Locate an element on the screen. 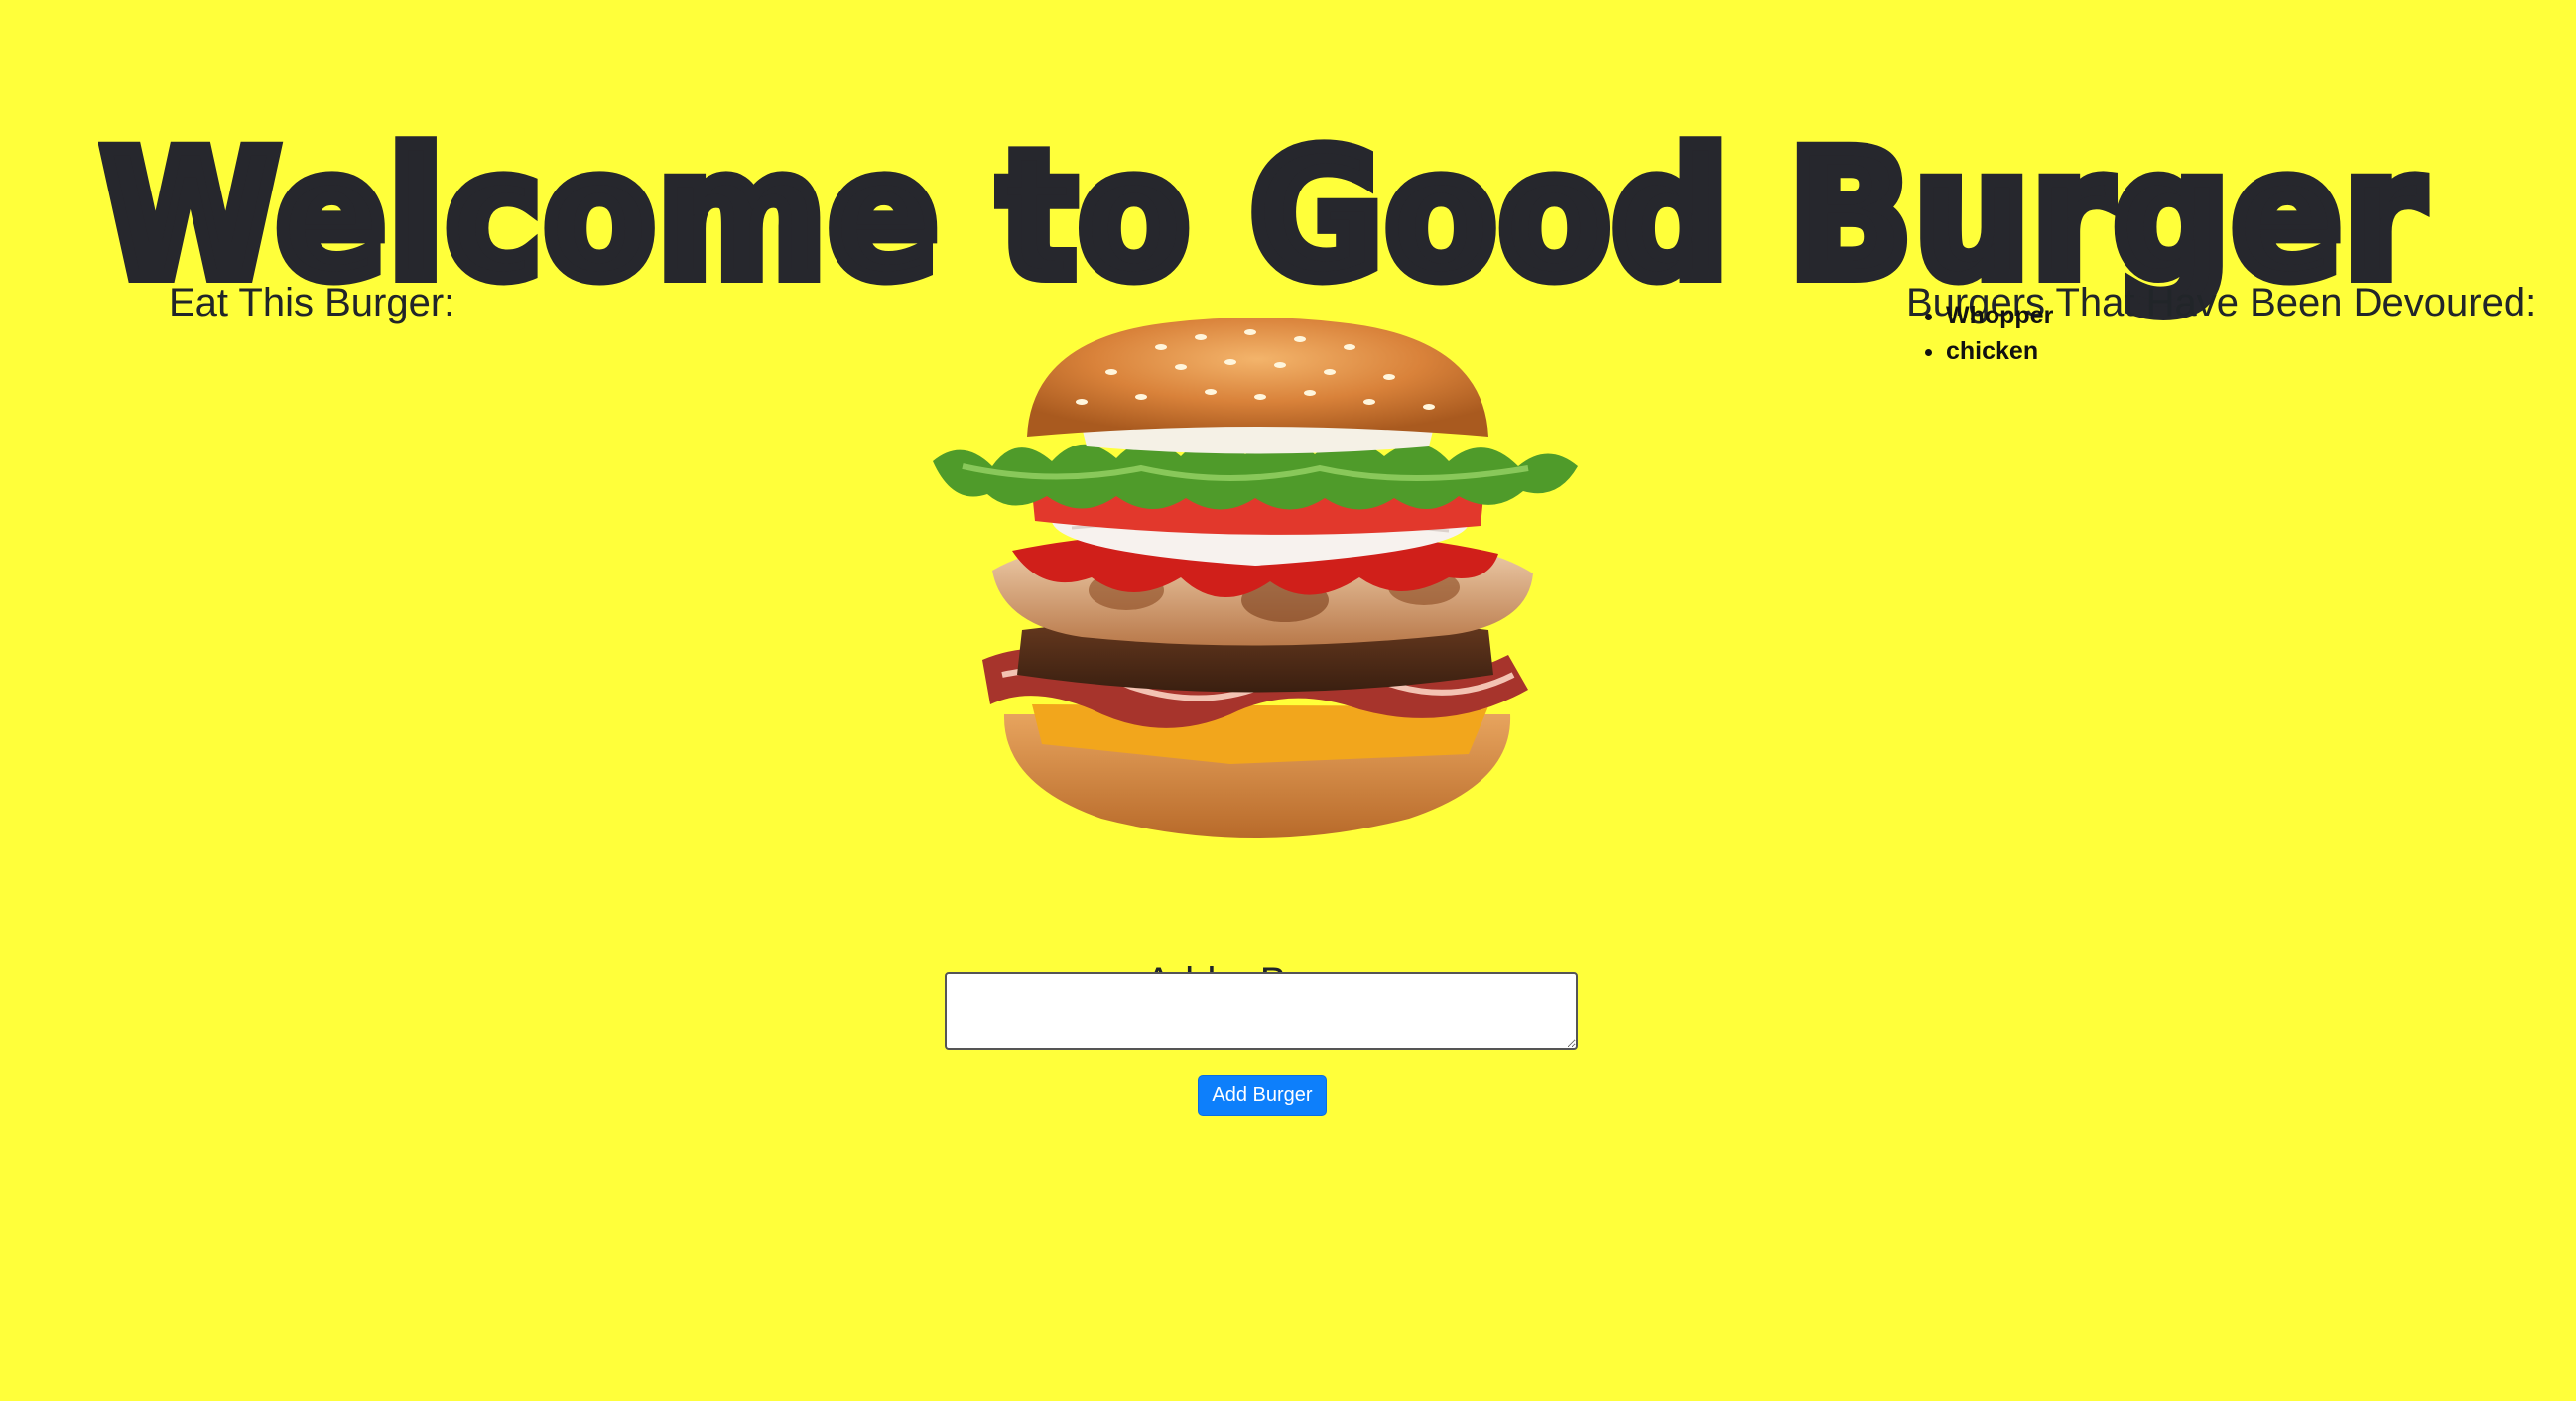 The height and width of the screenshot is (1401, 2576). devoured-list: Whopper chicken is located at coordinates (1980, 333).